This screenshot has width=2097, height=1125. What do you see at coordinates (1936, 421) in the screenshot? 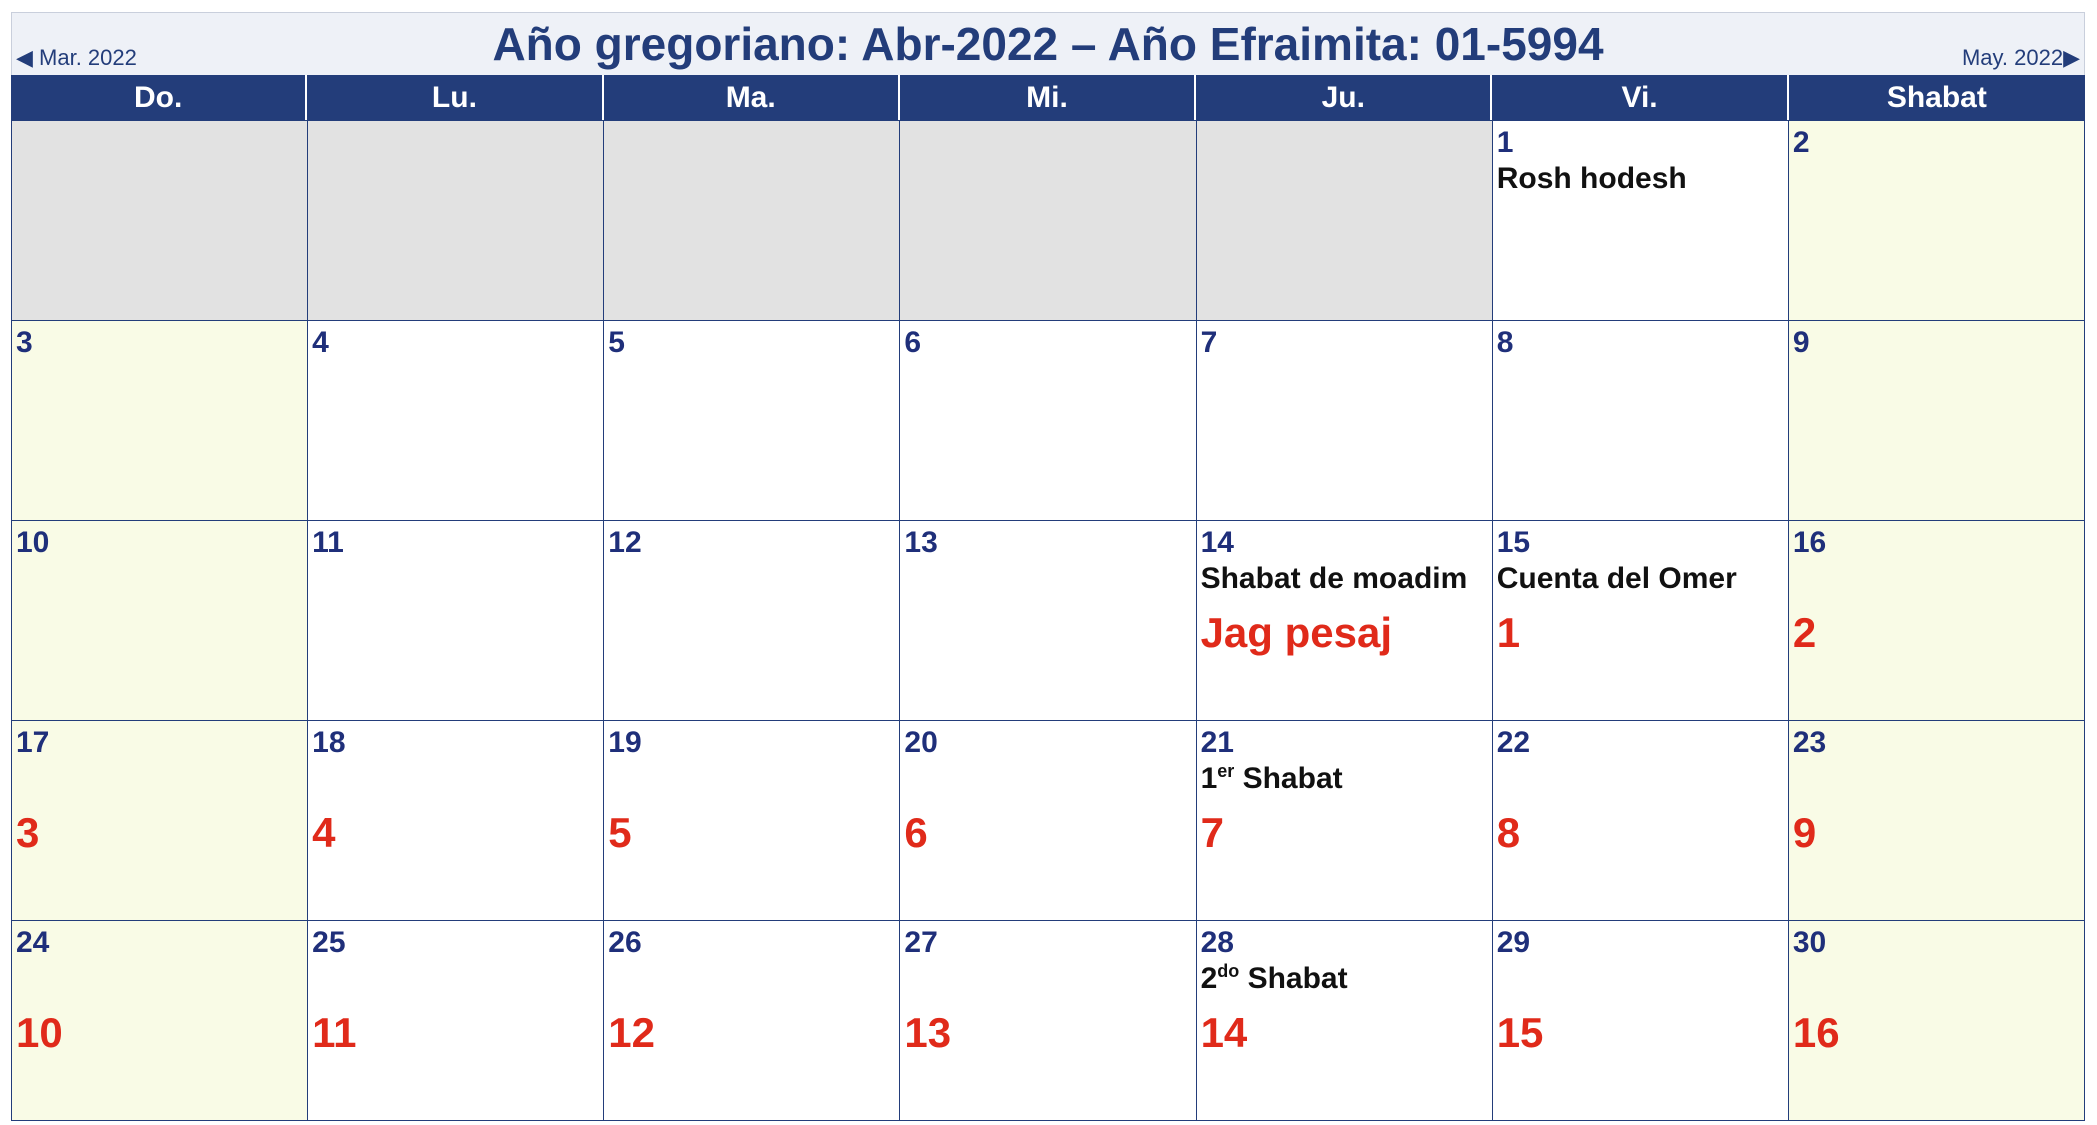
I see `day-cell: 9` at bounding box center [1936, 421].